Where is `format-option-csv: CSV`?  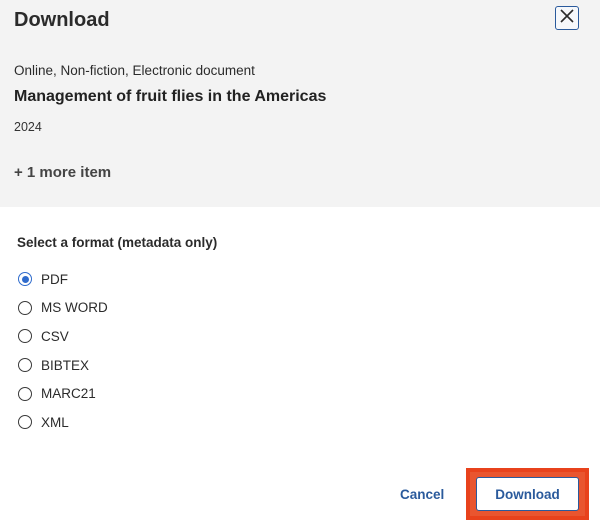
format-option-csv: CSV is located at coordinates (63, 336).